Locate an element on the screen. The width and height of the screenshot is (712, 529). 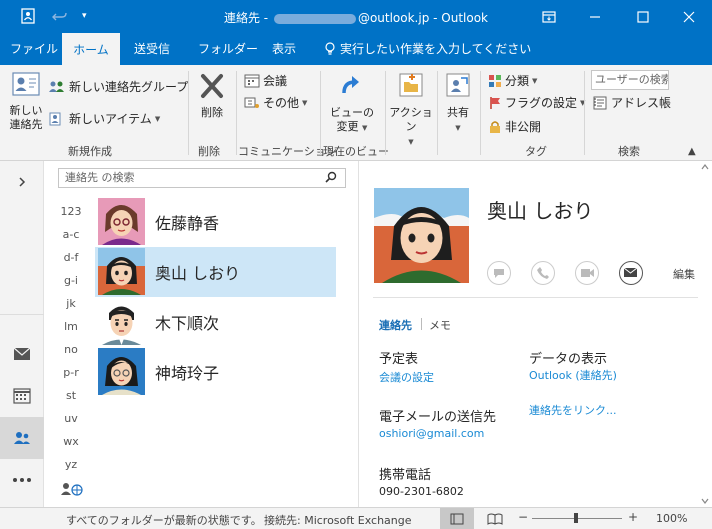
nav-people-button is located at coordinates (22, 438).